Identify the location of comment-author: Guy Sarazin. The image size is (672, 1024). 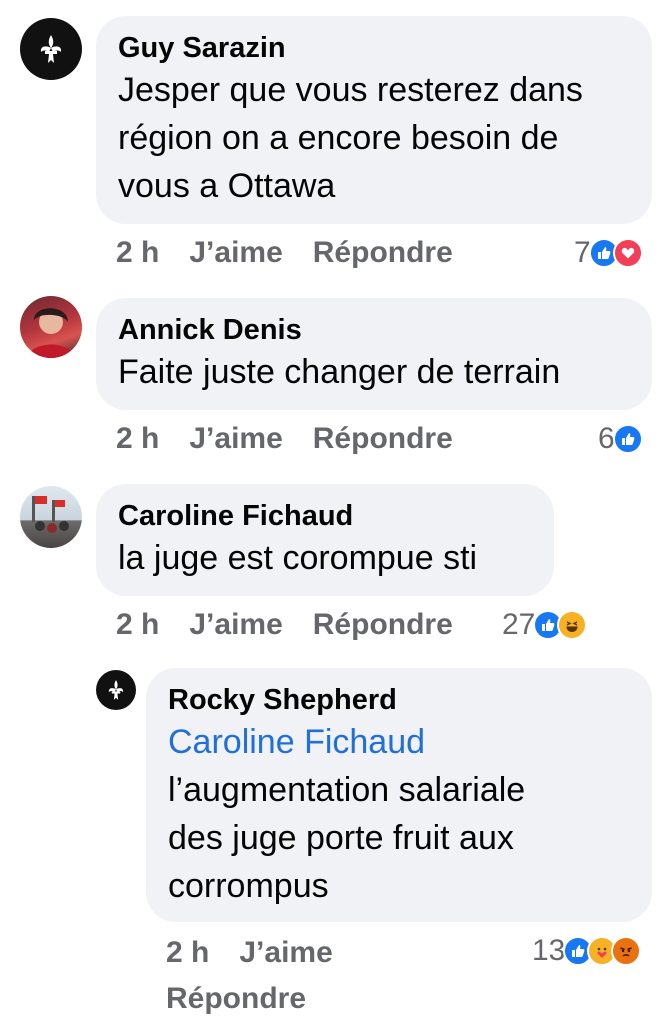
(374, 48).